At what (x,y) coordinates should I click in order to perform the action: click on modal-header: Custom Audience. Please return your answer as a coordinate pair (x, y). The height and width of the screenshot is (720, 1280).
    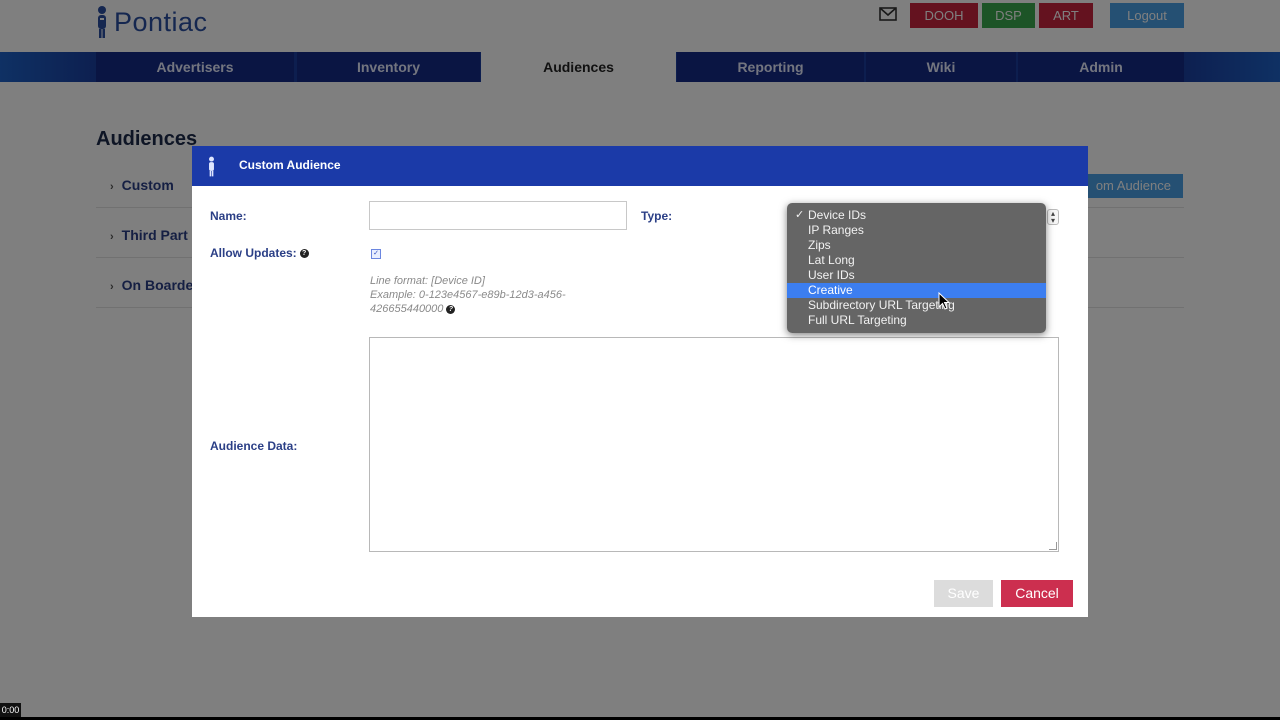
    Looking at the image, I should click on (640, 166).